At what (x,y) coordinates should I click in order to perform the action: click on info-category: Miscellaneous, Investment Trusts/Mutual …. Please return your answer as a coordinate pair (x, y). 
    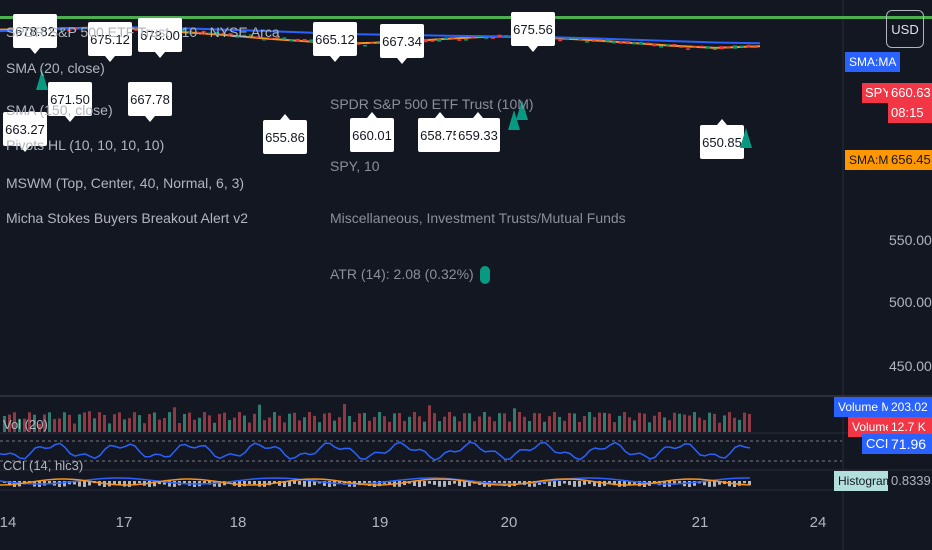
    Looking at the image, I should click on (478, 218).